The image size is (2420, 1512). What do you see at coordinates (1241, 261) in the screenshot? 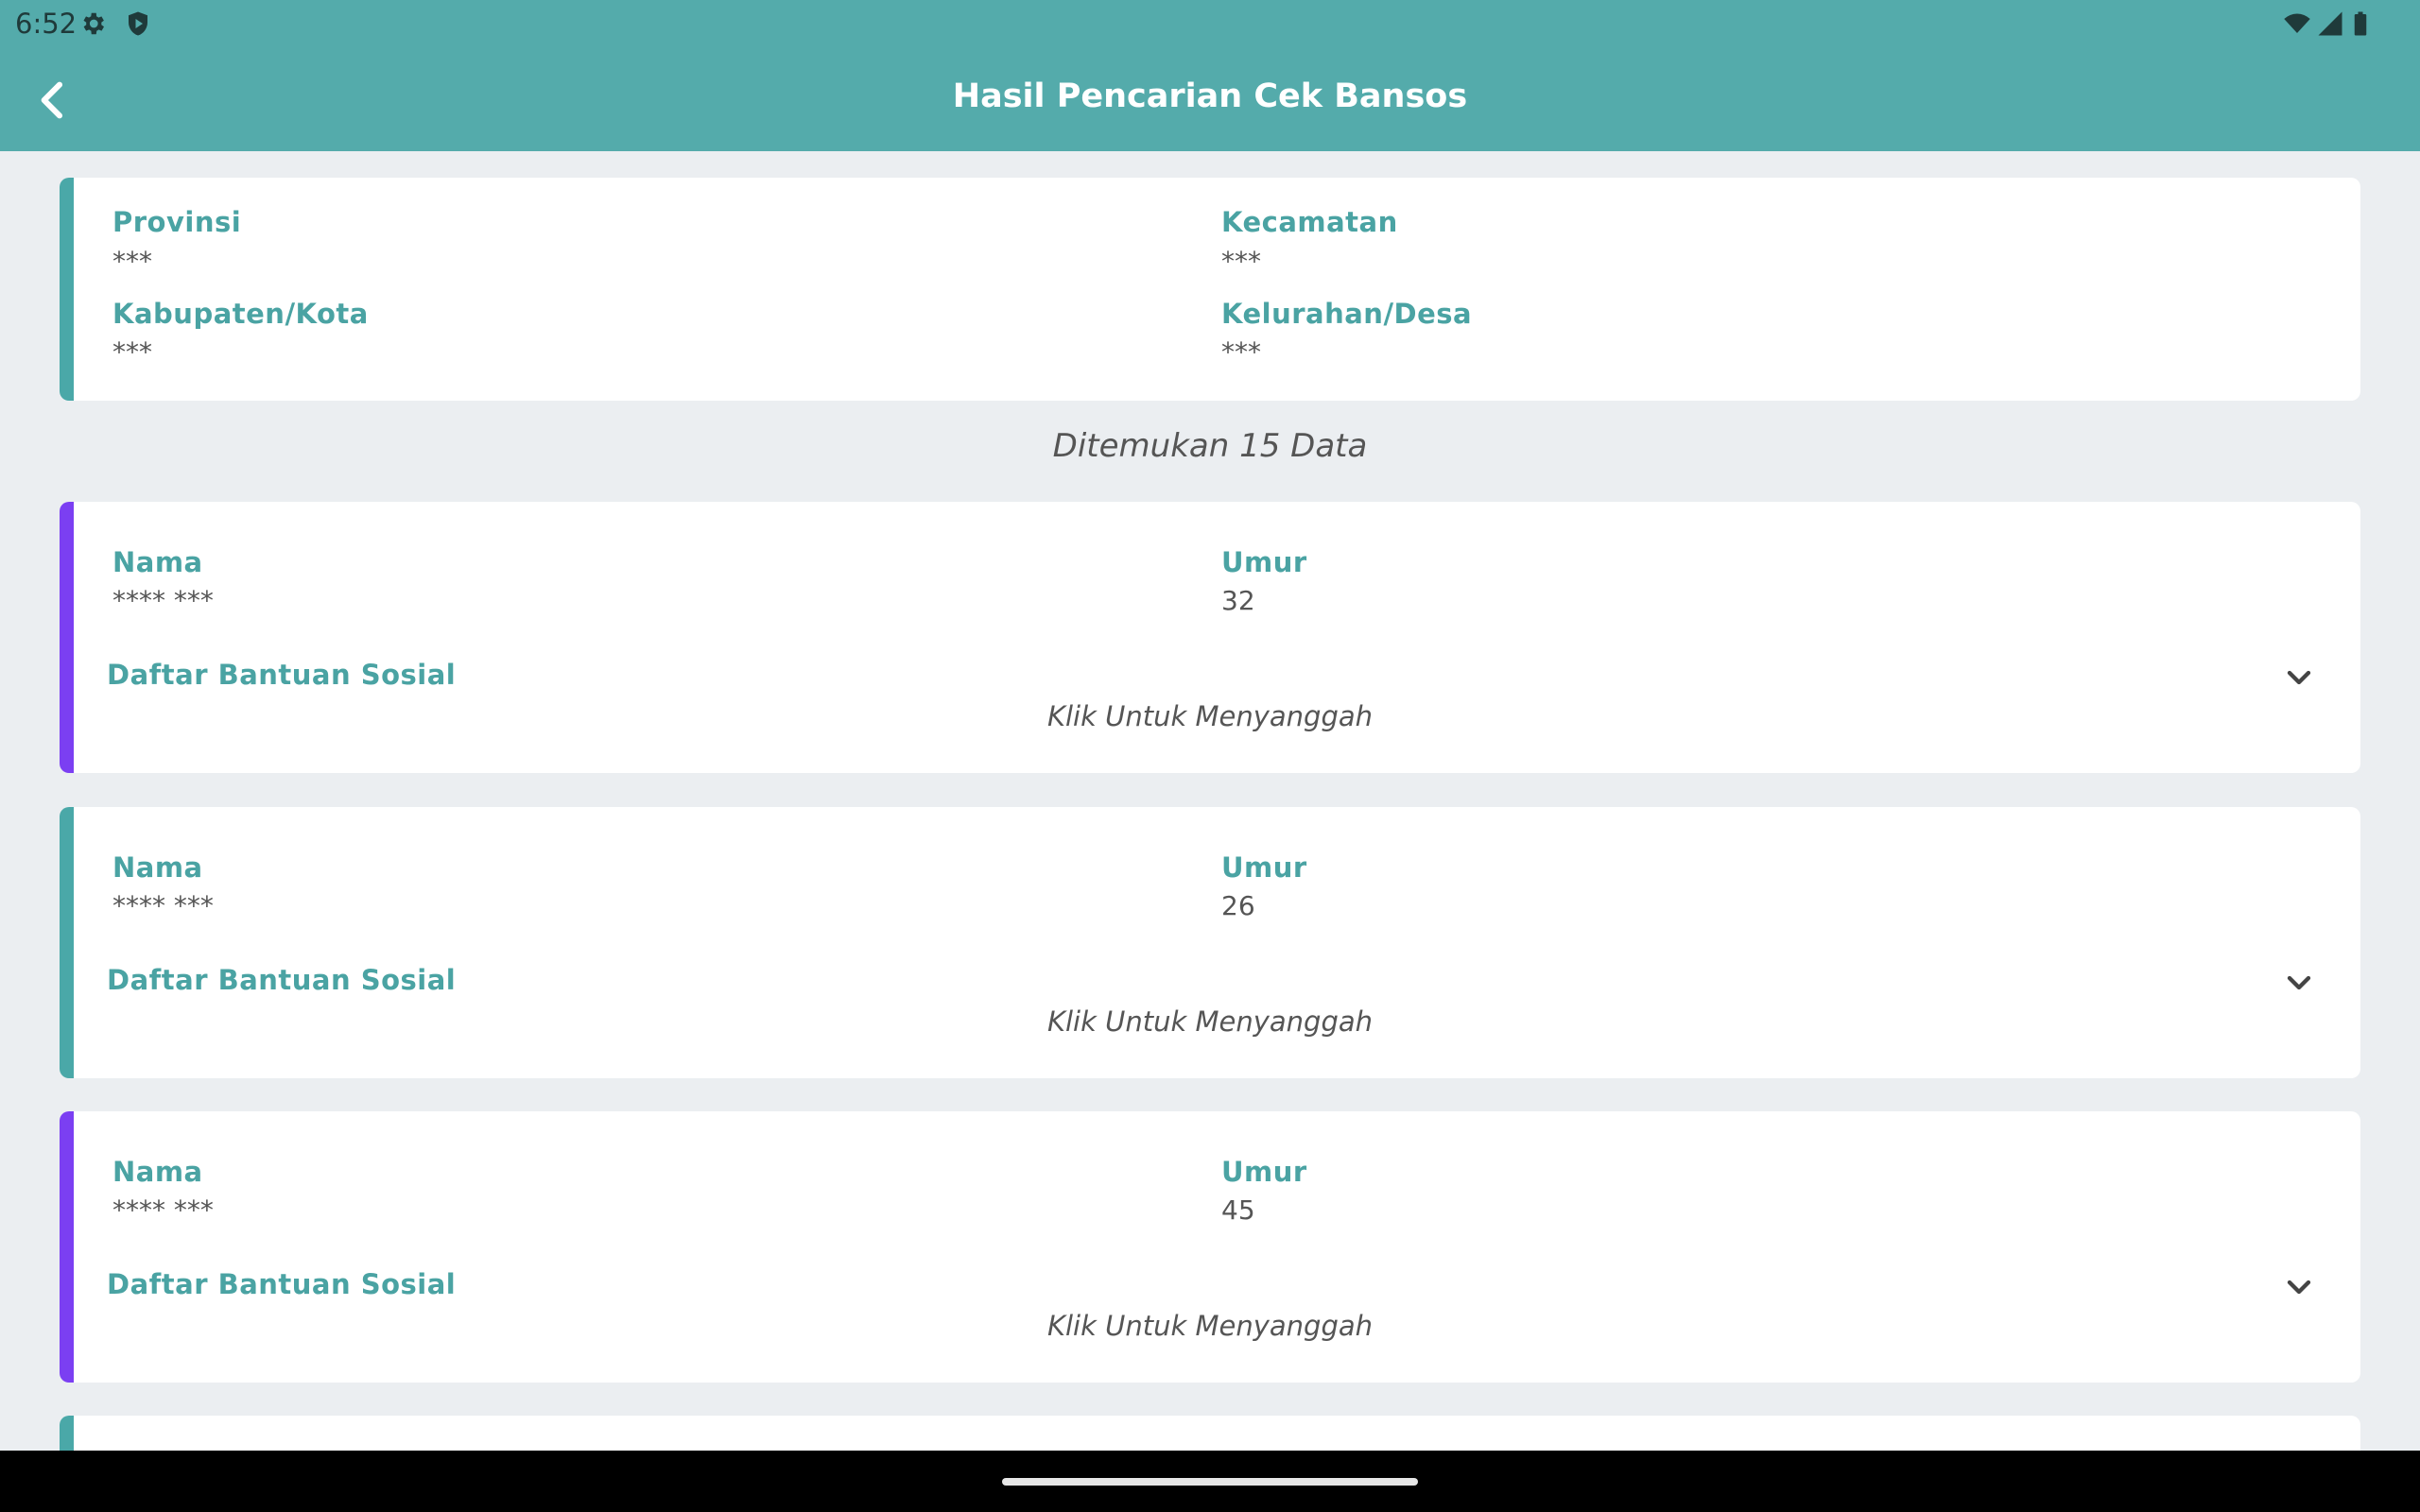
I see `kecamatan-value: ***` at bounding box center [1241, 261].